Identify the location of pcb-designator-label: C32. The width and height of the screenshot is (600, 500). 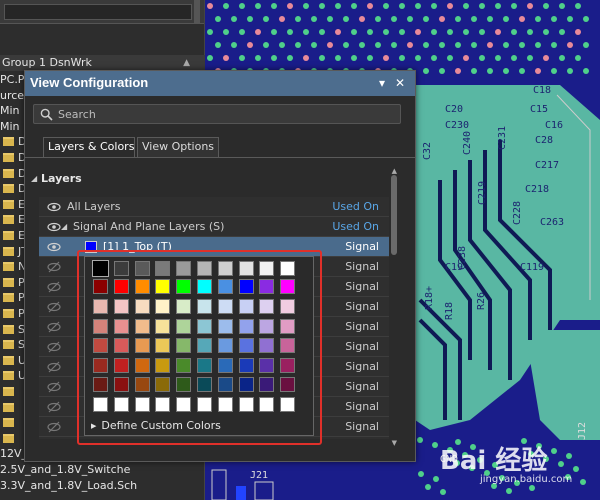
(427, 151).